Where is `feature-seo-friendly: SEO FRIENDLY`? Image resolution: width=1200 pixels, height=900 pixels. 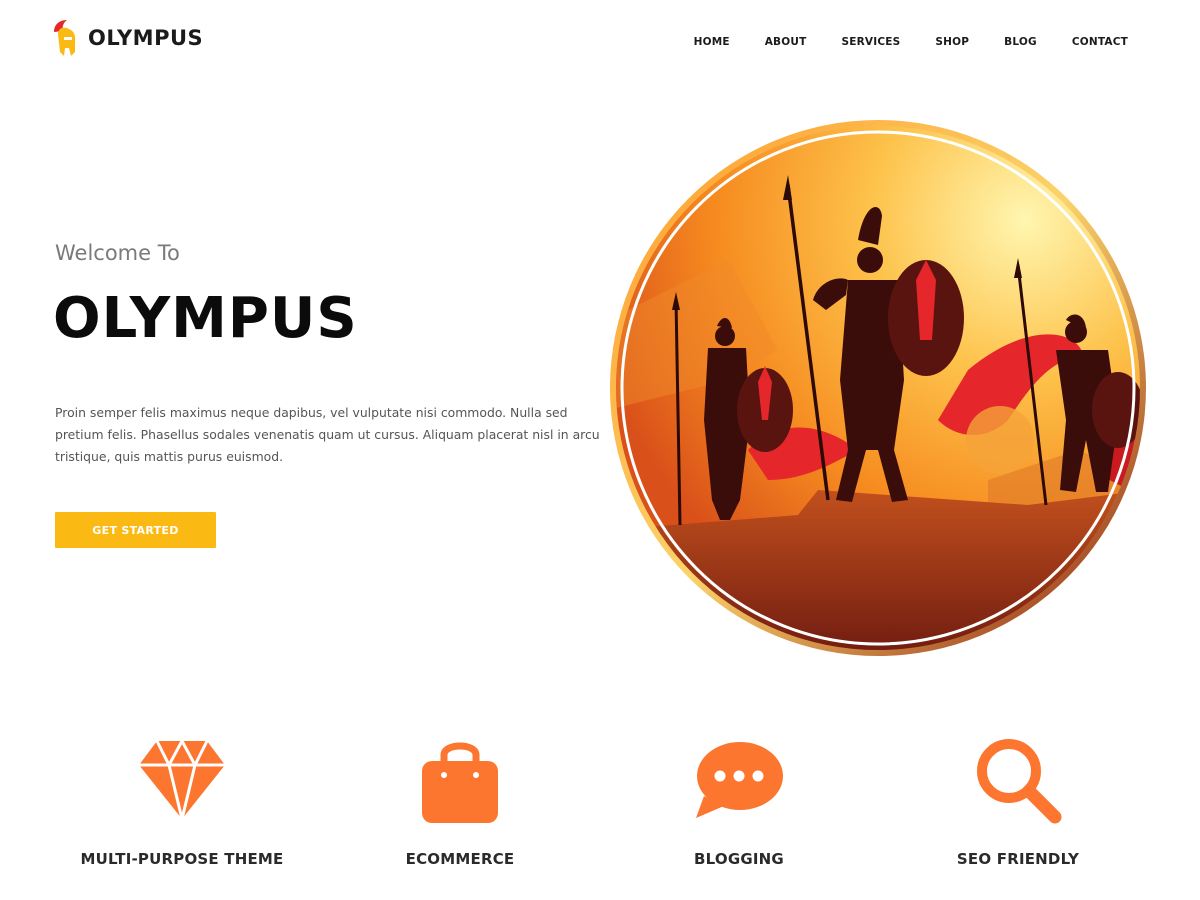
feature-seo-friendly: SEO FRIENDLY is located at coordinates (1018, 799).